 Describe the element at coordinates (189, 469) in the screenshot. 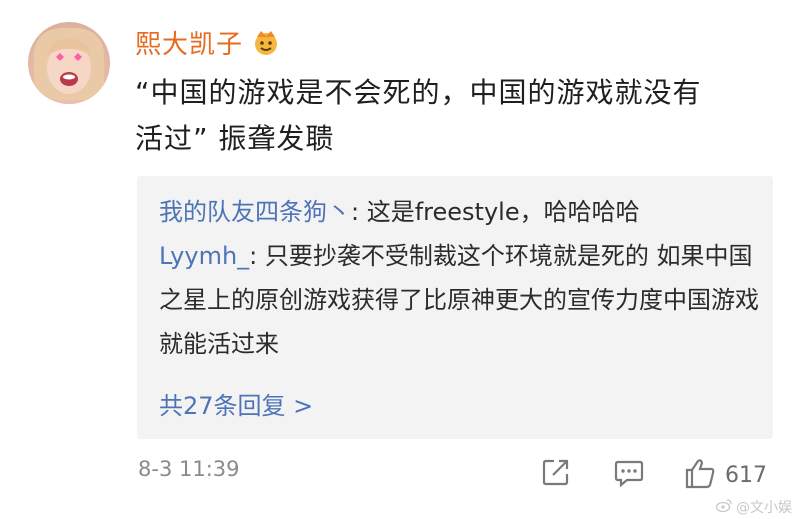

I see `post-timestamp: 8-3 11:39` at that location.